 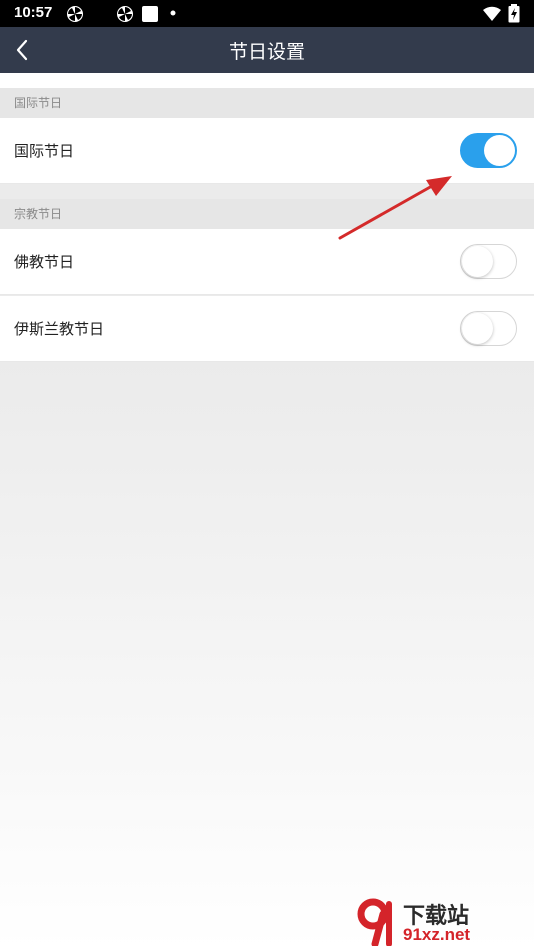 What do you see at coordinates (267, 13) in the screenshot?
I see `status-bar: 10:57` at bounding box center [267, 13].